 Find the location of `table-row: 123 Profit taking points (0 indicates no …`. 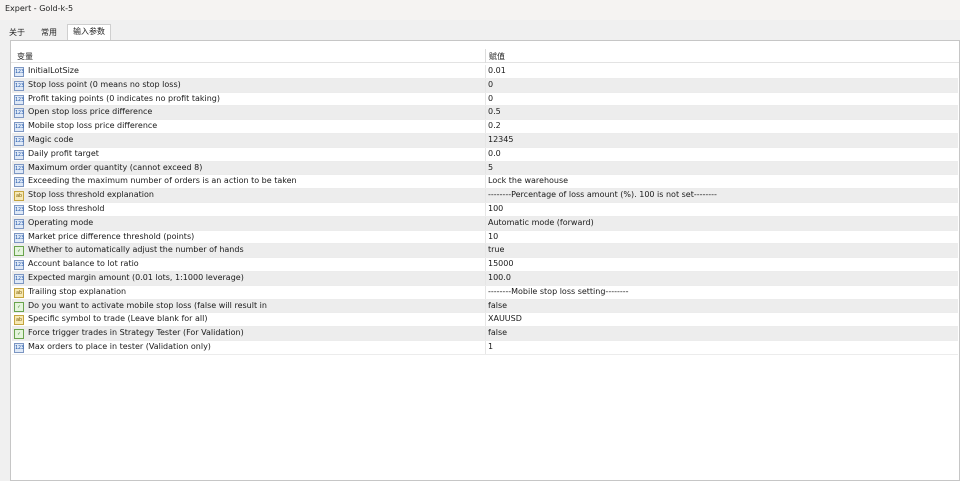

table-row: 123 Profit taking points (0 indicates no … is located at coordinates (485, 99).